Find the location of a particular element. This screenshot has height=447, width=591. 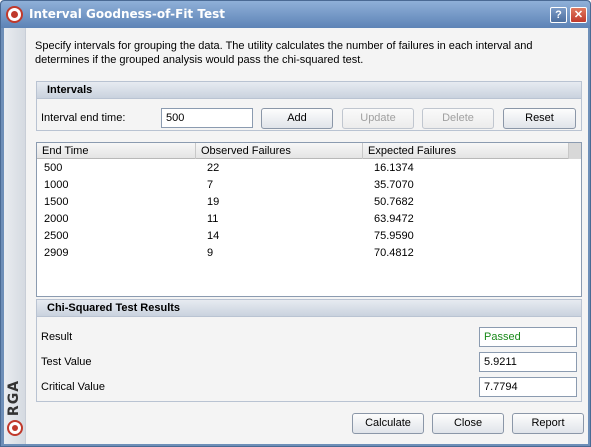

table-row: 1000 7 35.7070 is located at coordinates (309, 185).